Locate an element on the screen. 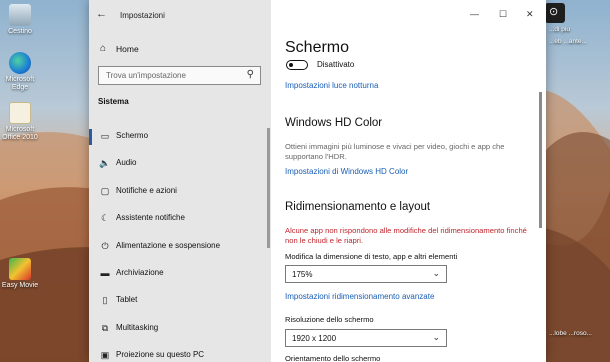 This screenshot has height=362, width=610. home-link: ⌂ Home is located at coordinates (180, 49).